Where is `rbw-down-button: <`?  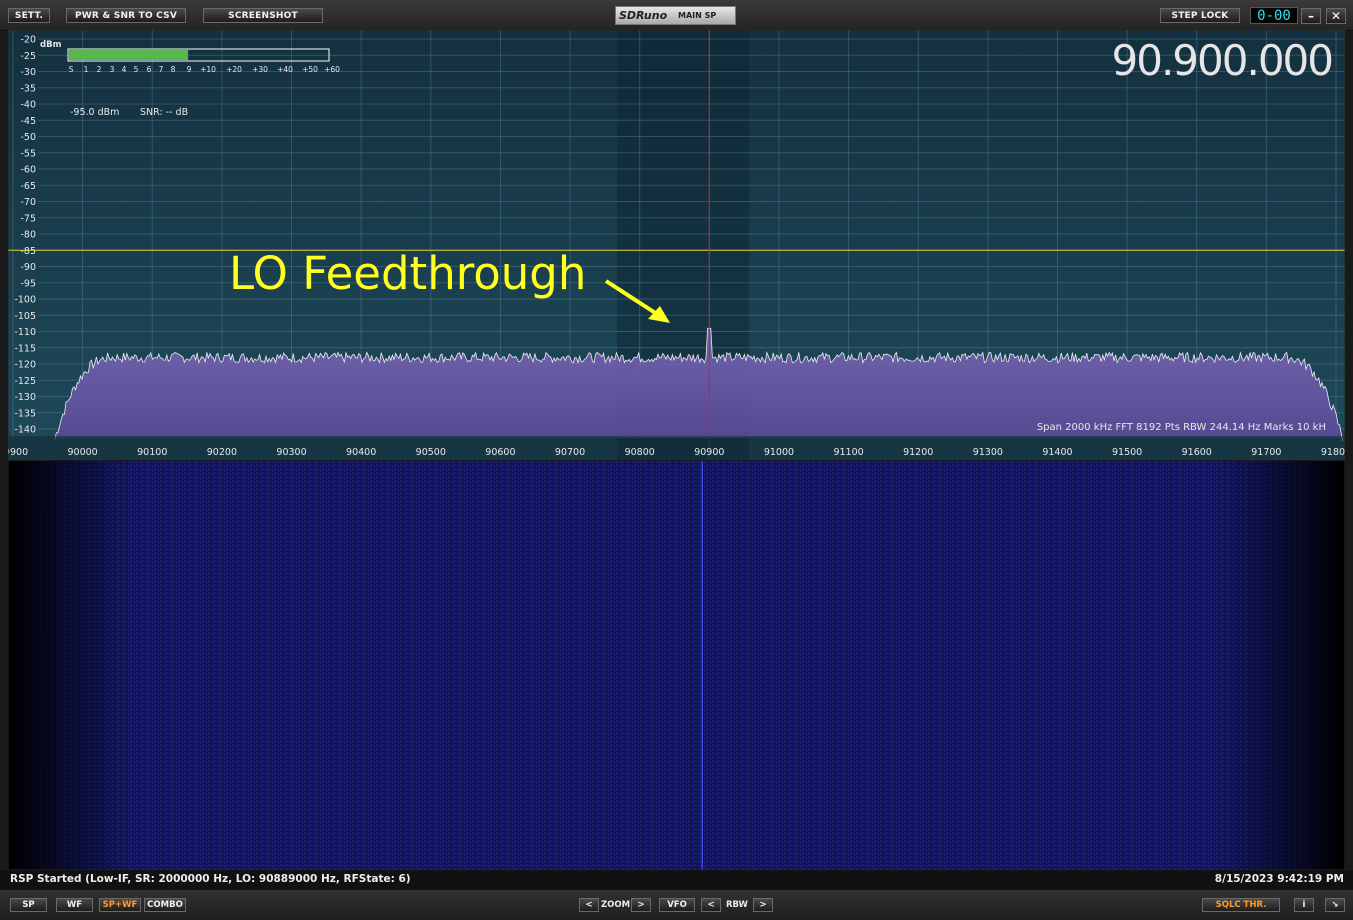 rbw-down-button: < is located at coordinates (711, 905).